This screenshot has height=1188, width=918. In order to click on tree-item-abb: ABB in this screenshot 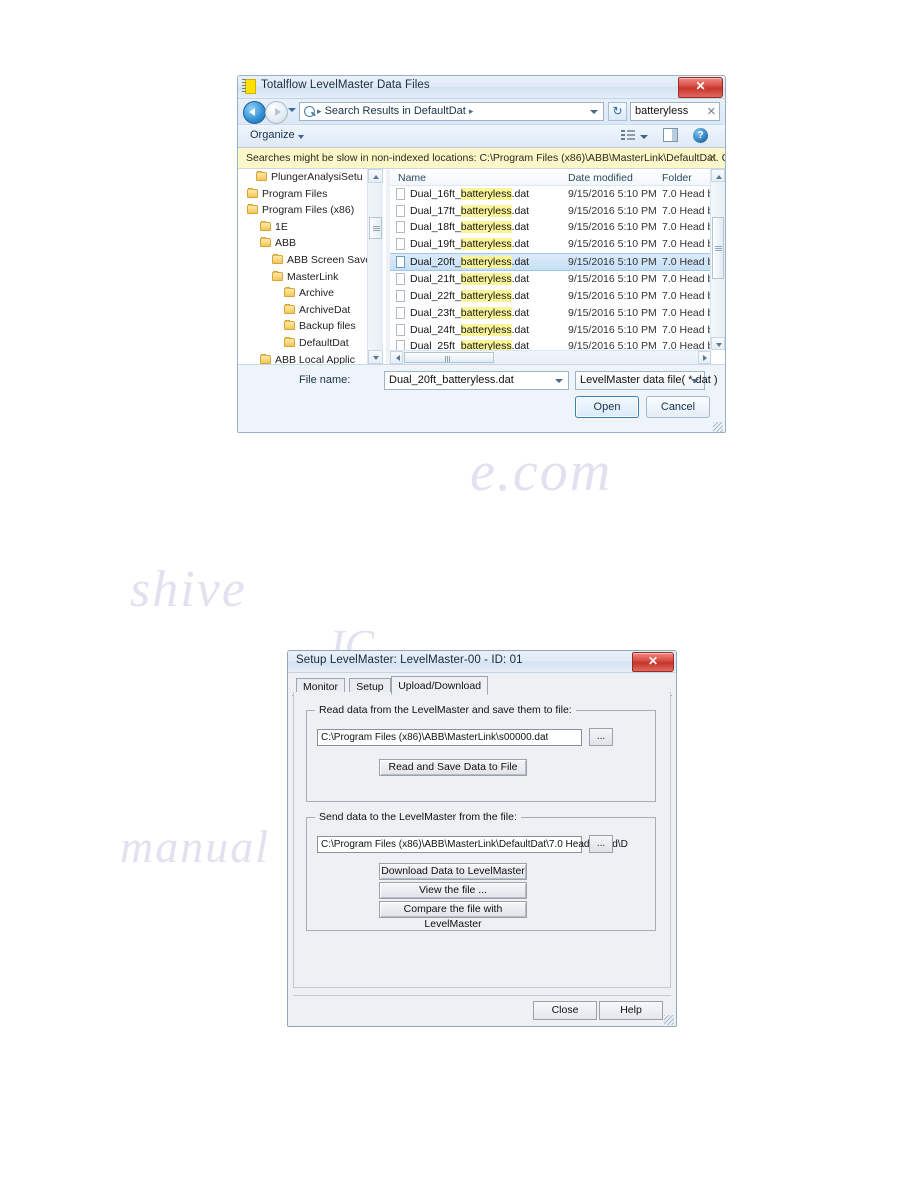, I will do `click(312, 243)`.